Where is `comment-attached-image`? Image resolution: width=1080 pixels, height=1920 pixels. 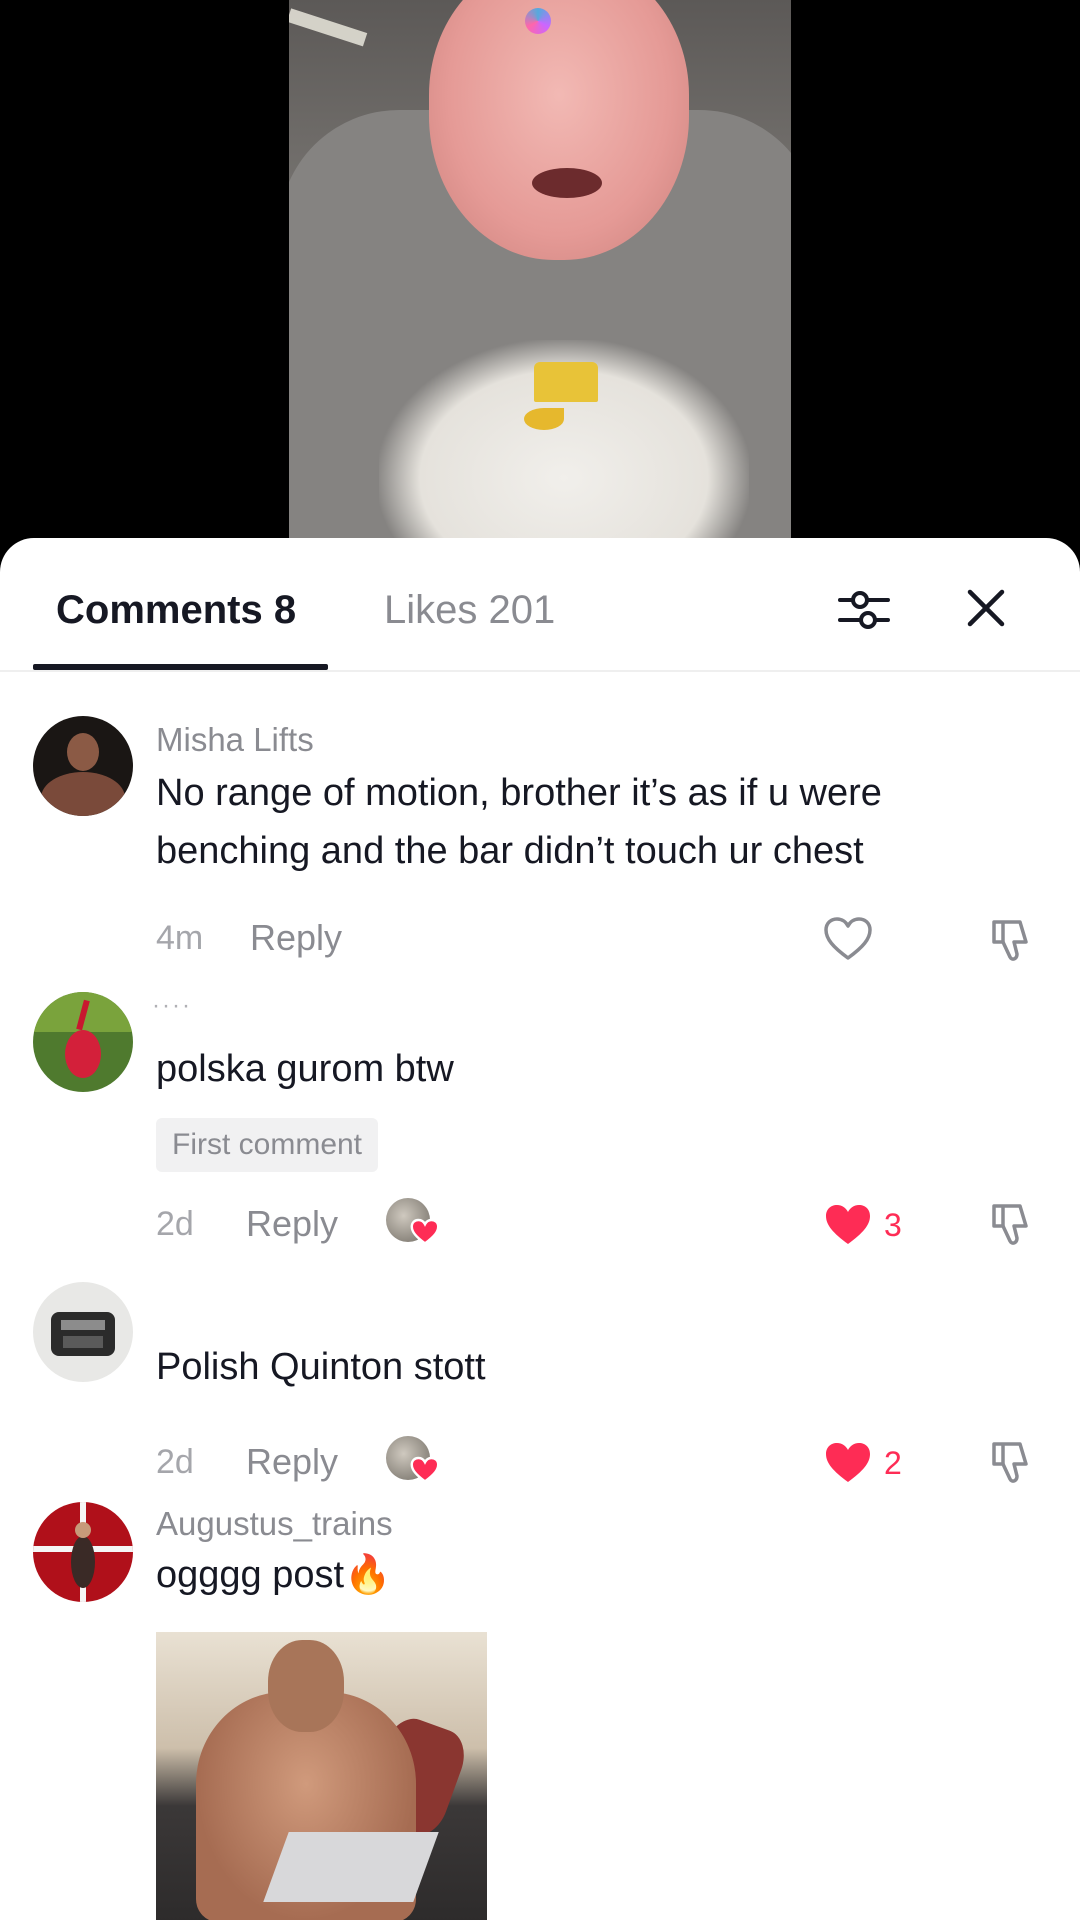
comment-attached-image is located at coordinates (321, 1776).